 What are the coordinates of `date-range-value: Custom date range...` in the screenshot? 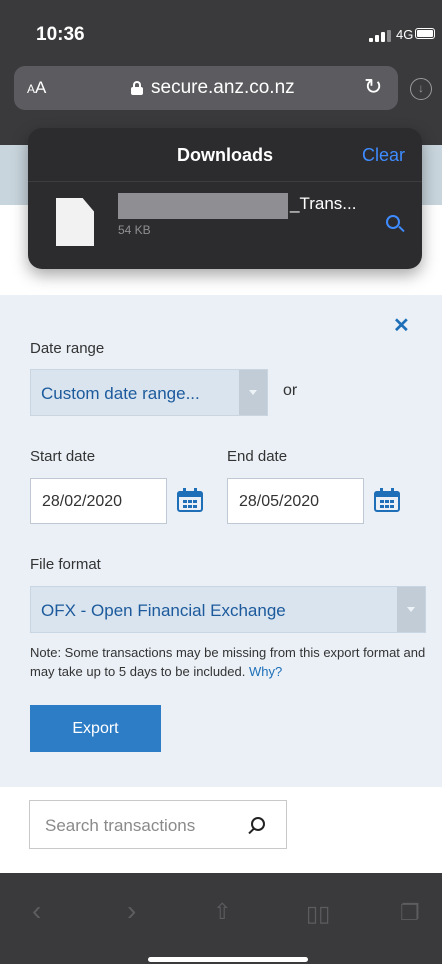 It's located at (120, 393).